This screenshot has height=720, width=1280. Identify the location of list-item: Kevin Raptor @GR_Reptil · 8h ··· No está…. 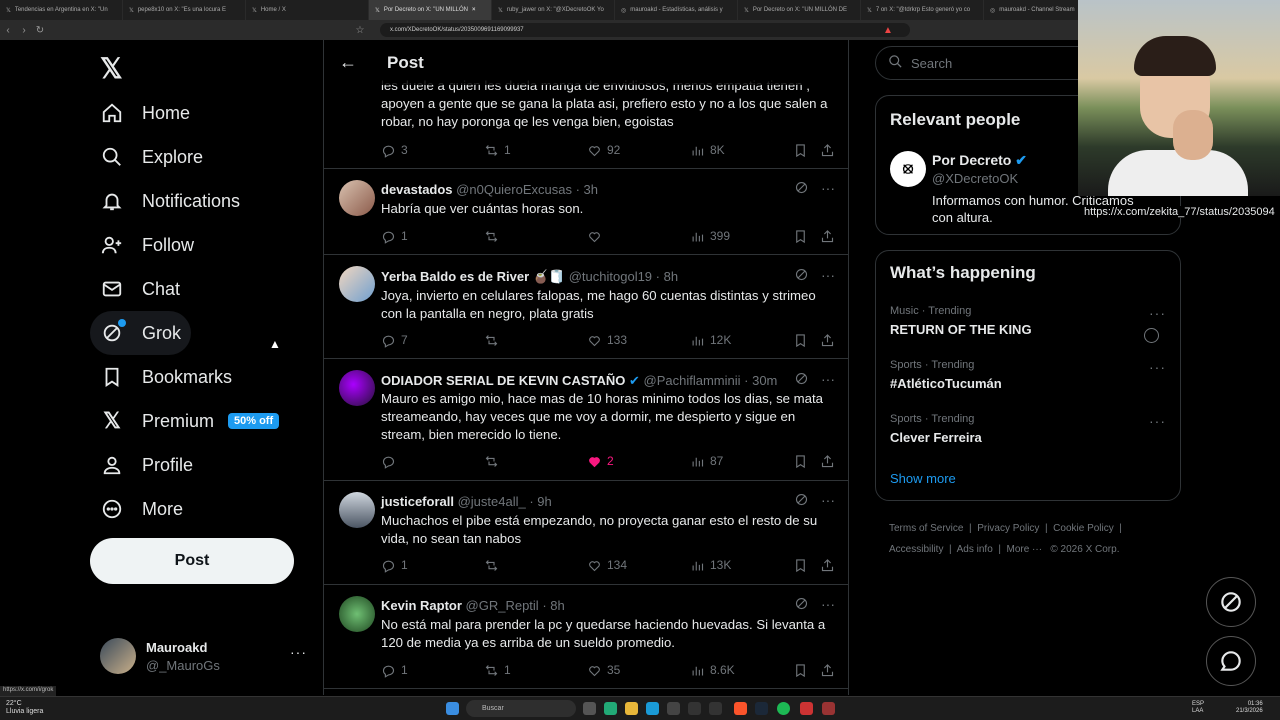
(586, 637).